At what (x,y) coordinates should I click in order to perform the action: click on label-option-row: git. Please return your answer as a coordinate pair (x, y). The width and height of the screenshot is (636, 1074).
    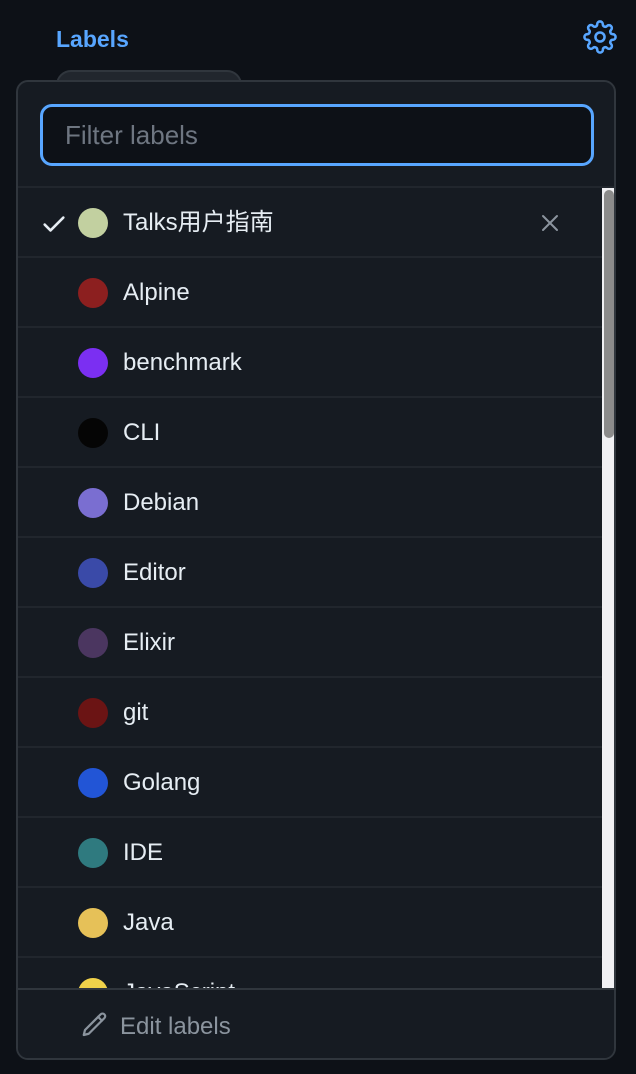
    Looking at the image, I should click on (310, 713).